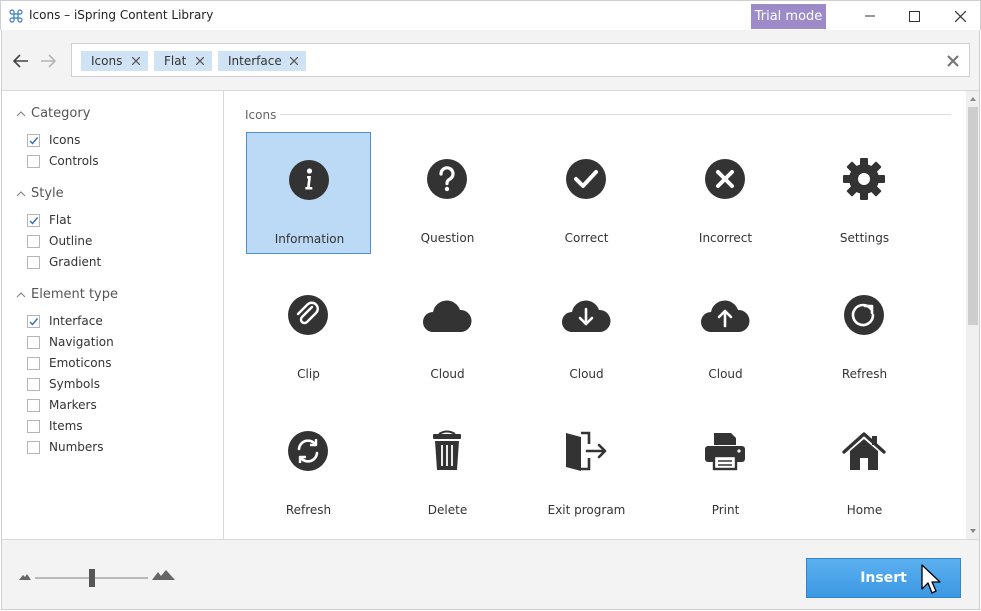 The image size is (981, 611). Describe the element at coordinates (107, 61) in the screenshot. I see `chip-label: Icons` at that location.